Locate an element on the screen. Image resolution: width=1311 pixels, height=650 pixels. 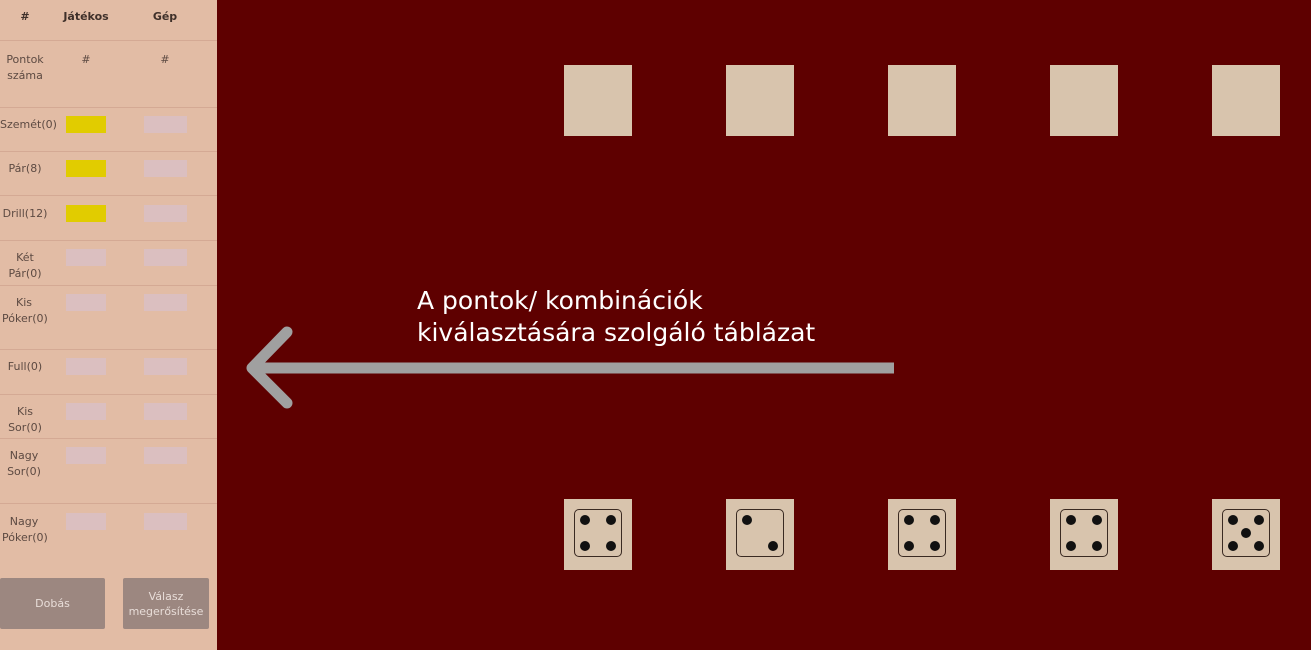
row-label: Kis Sor(0) is located at coordinates (25, 419).